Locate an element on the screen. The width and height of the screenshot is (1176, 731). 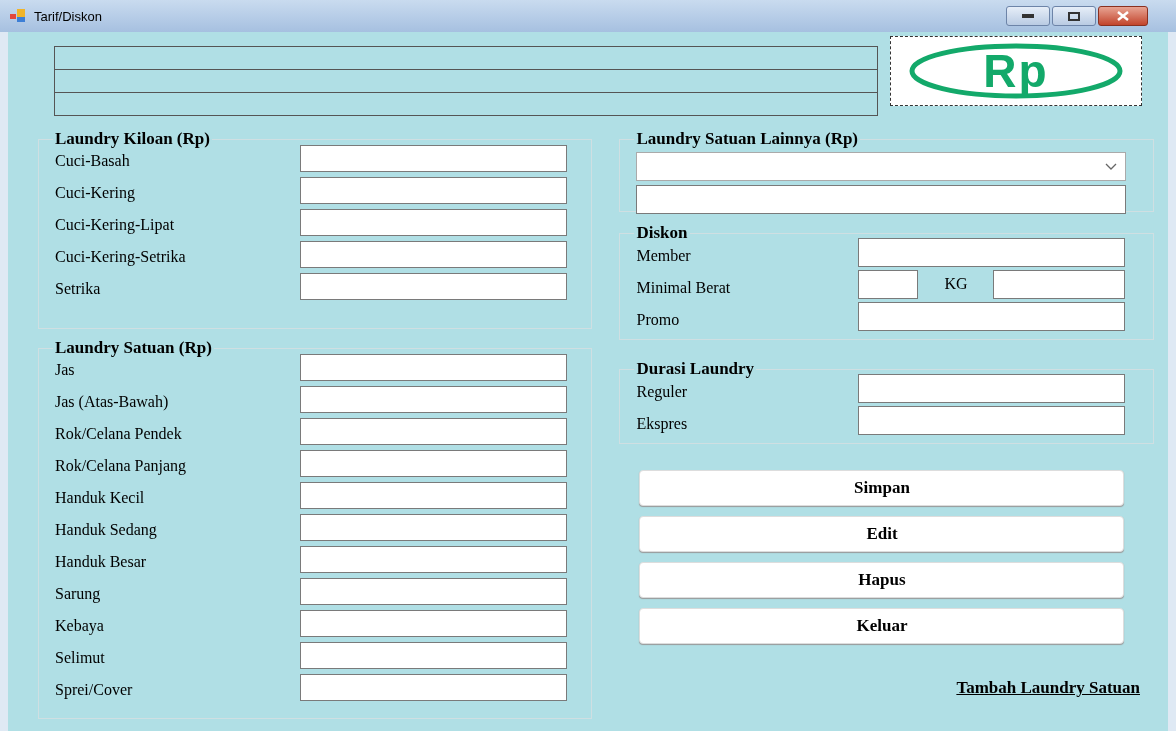
field-label: Rok/Celana Panjang is located at coordinates (121, 466).